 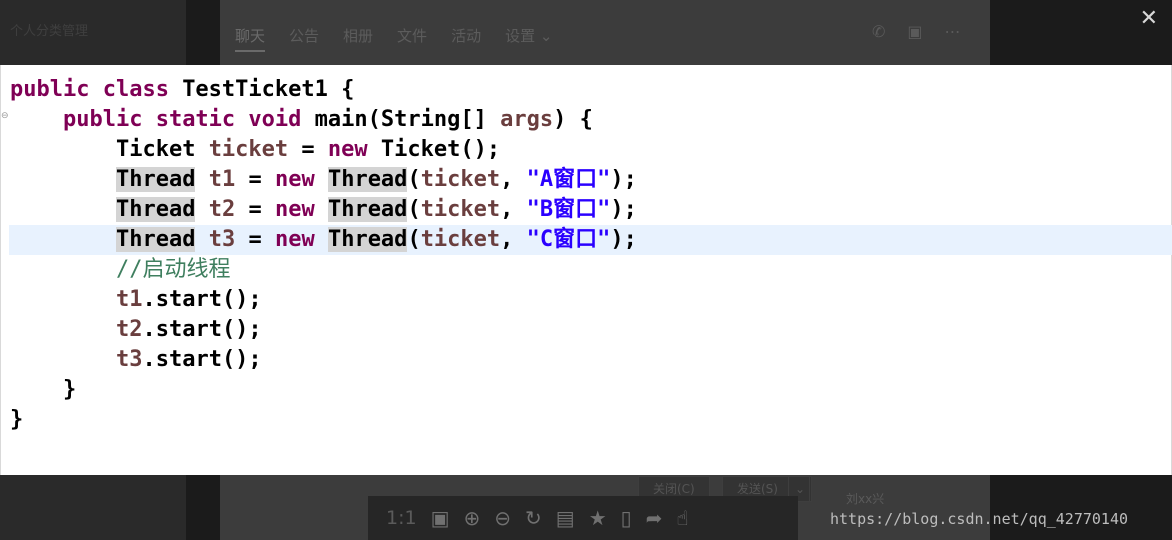 What do you see at coordinates (546, 36) in the screenshot?
I see `chevron-down-icon: ⌄` at bounding box center [546, 36].